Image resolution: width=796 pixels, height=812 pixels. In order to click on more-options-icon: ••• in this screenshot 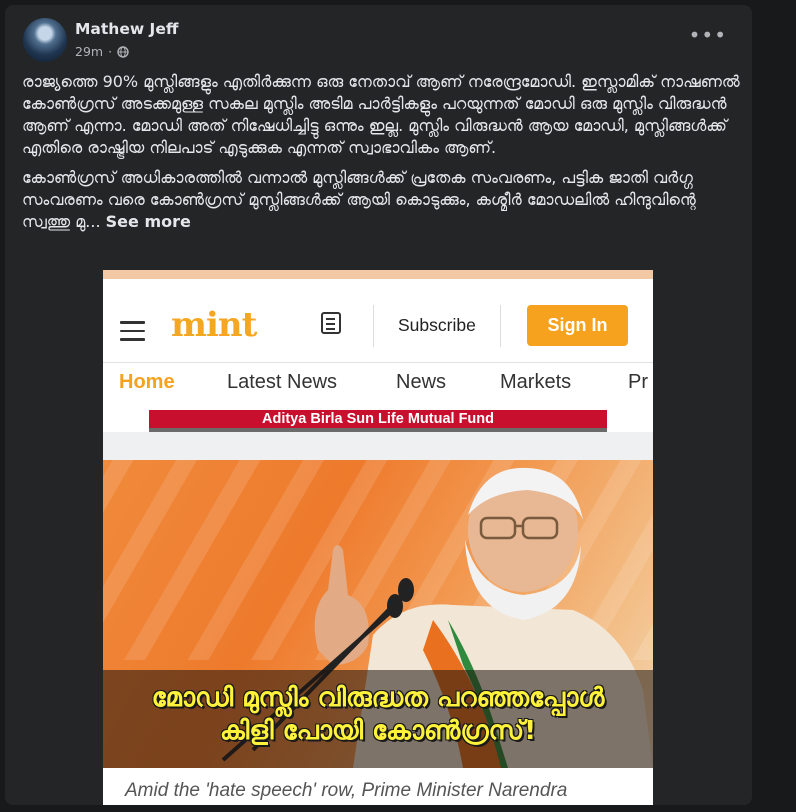, I will do `click(708, 35)`.